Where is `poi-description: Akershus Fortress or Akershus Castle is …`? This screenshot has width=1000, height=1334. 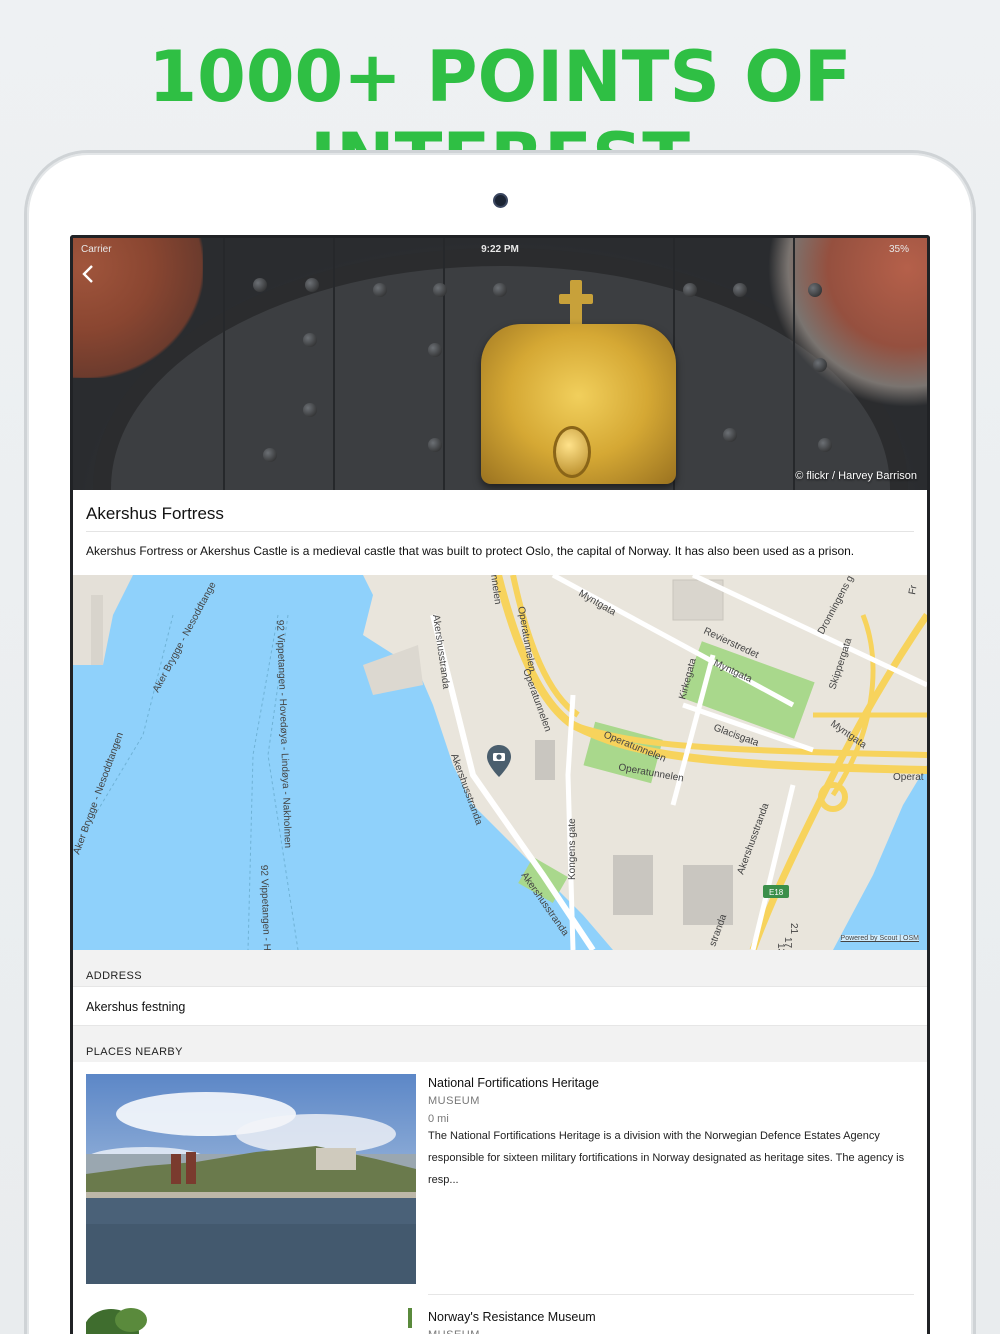
poi-description: Akershus Fortress or Akershus Castle is … is located at coordinates (470, 551).